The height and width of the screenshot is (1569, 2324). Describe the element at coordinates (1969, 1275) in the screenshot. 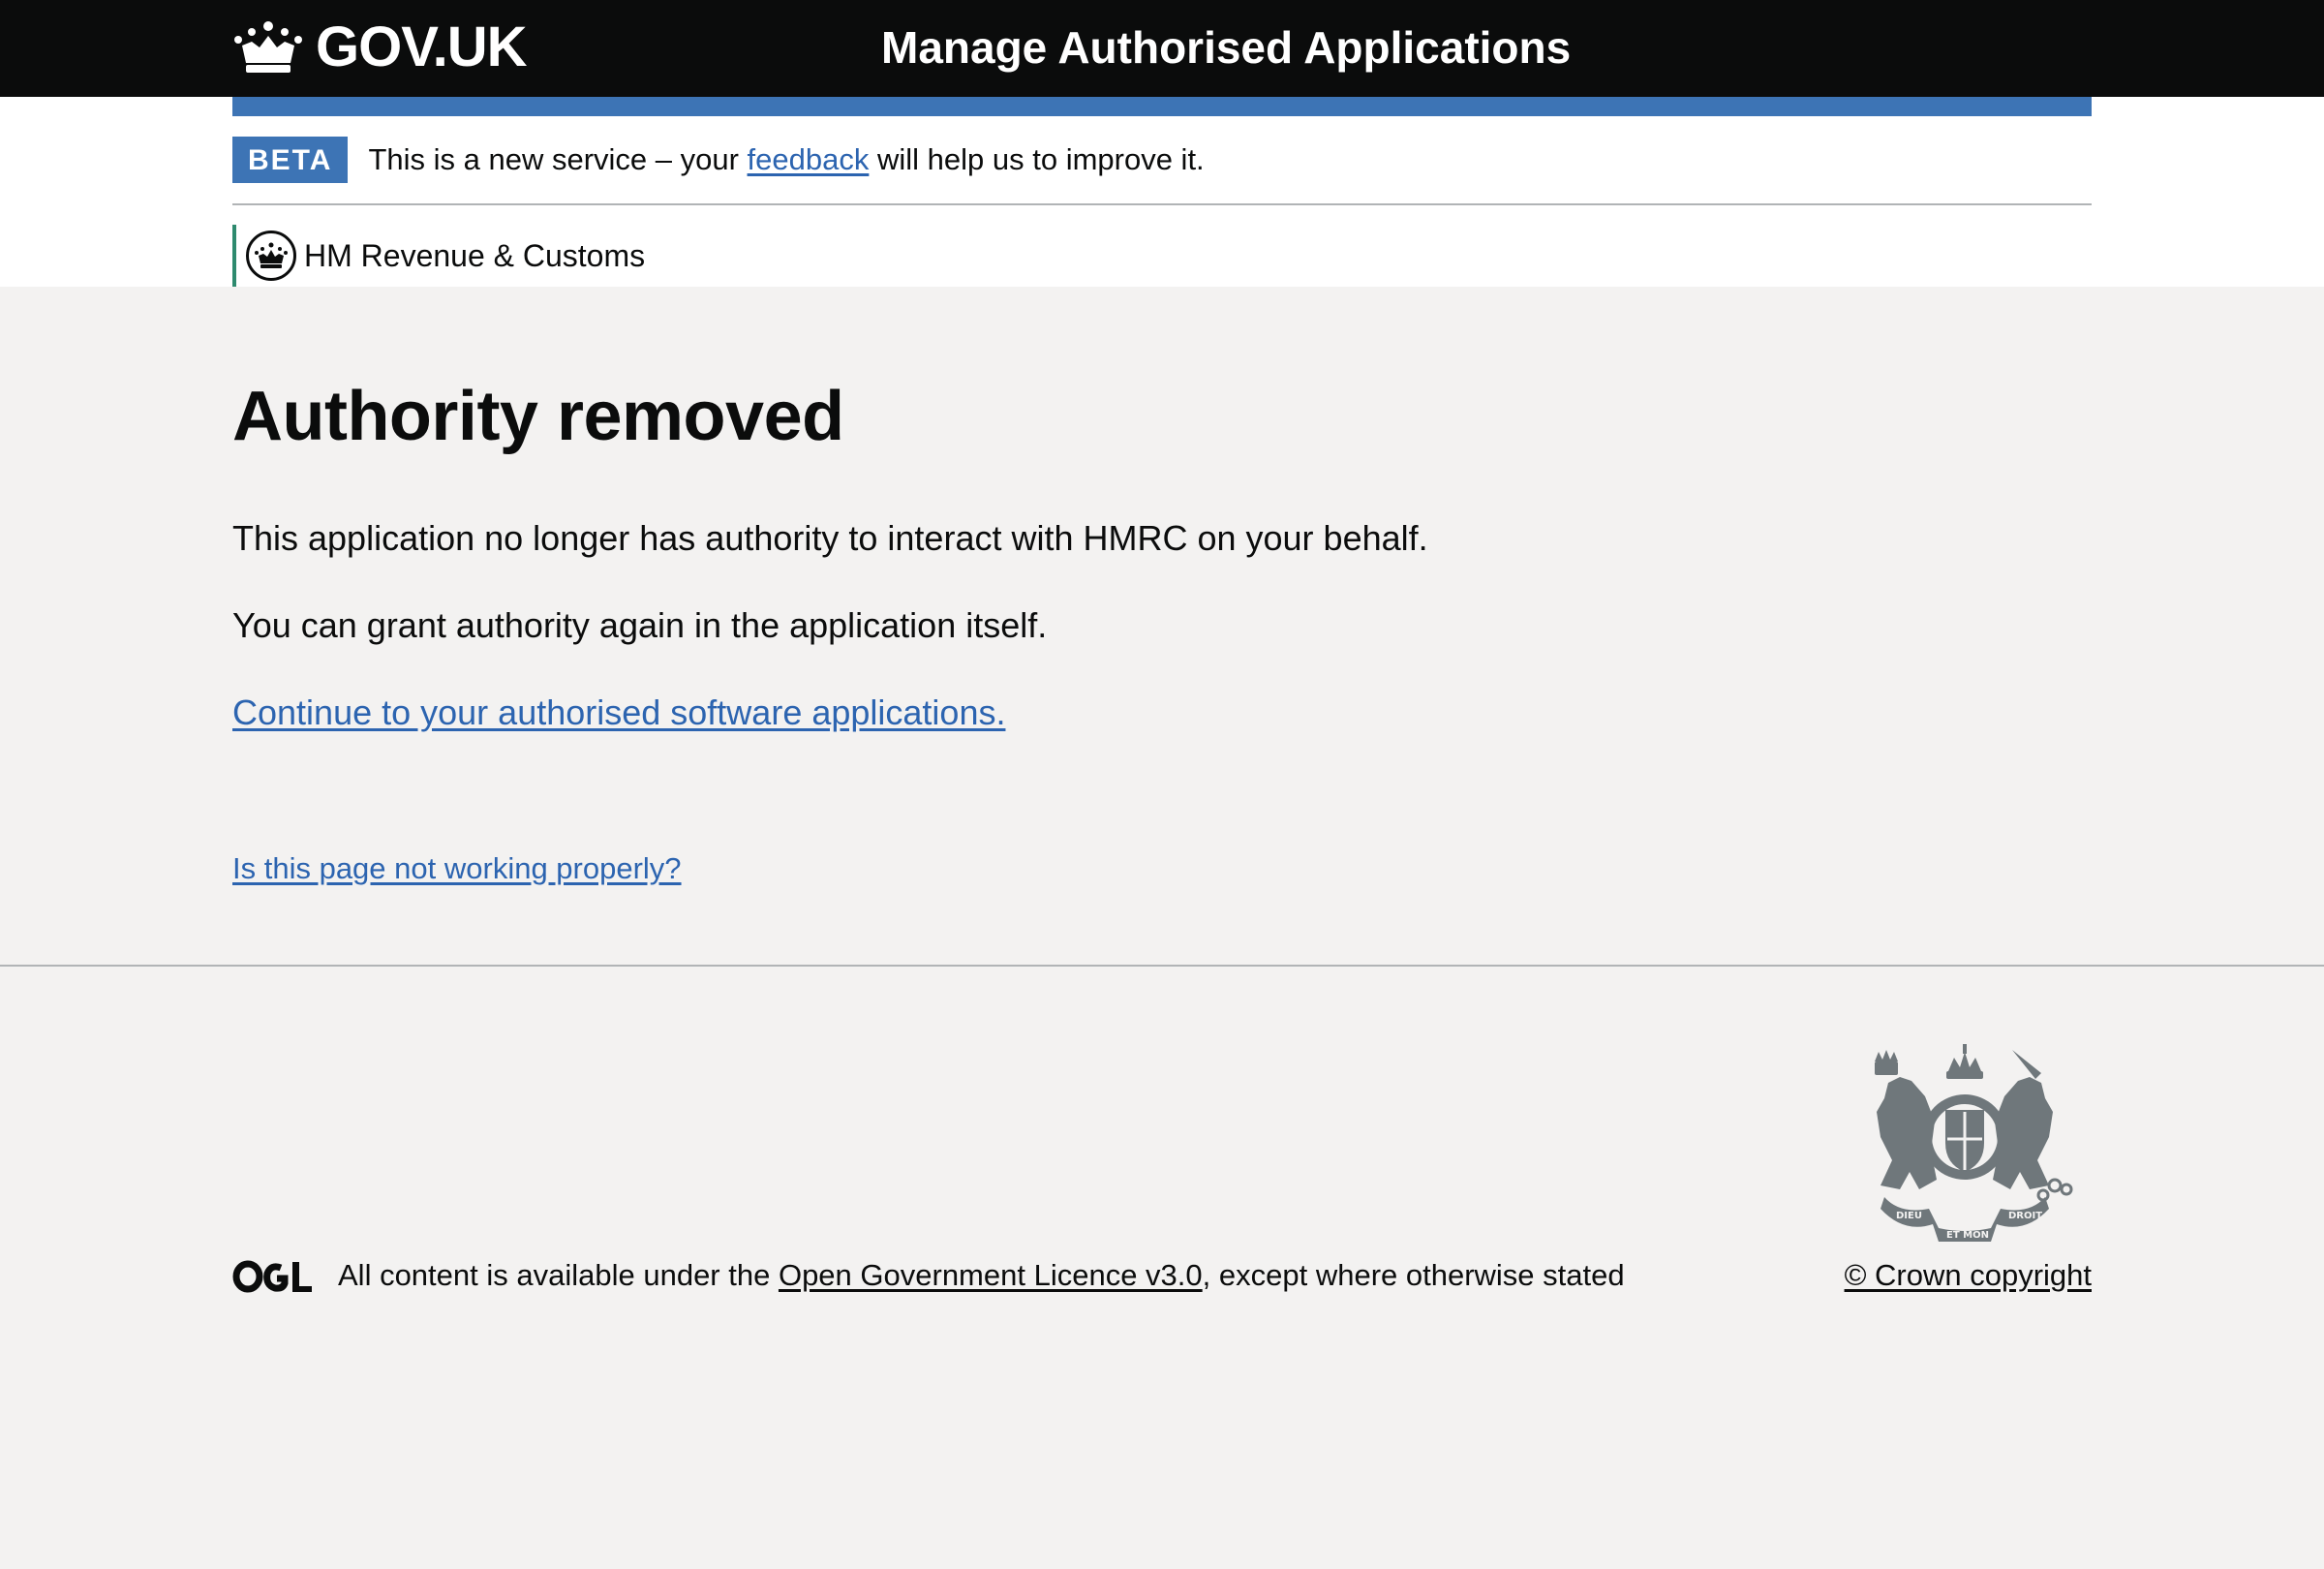

I see `crown-copyright-link: © Crown copyright` at that location.